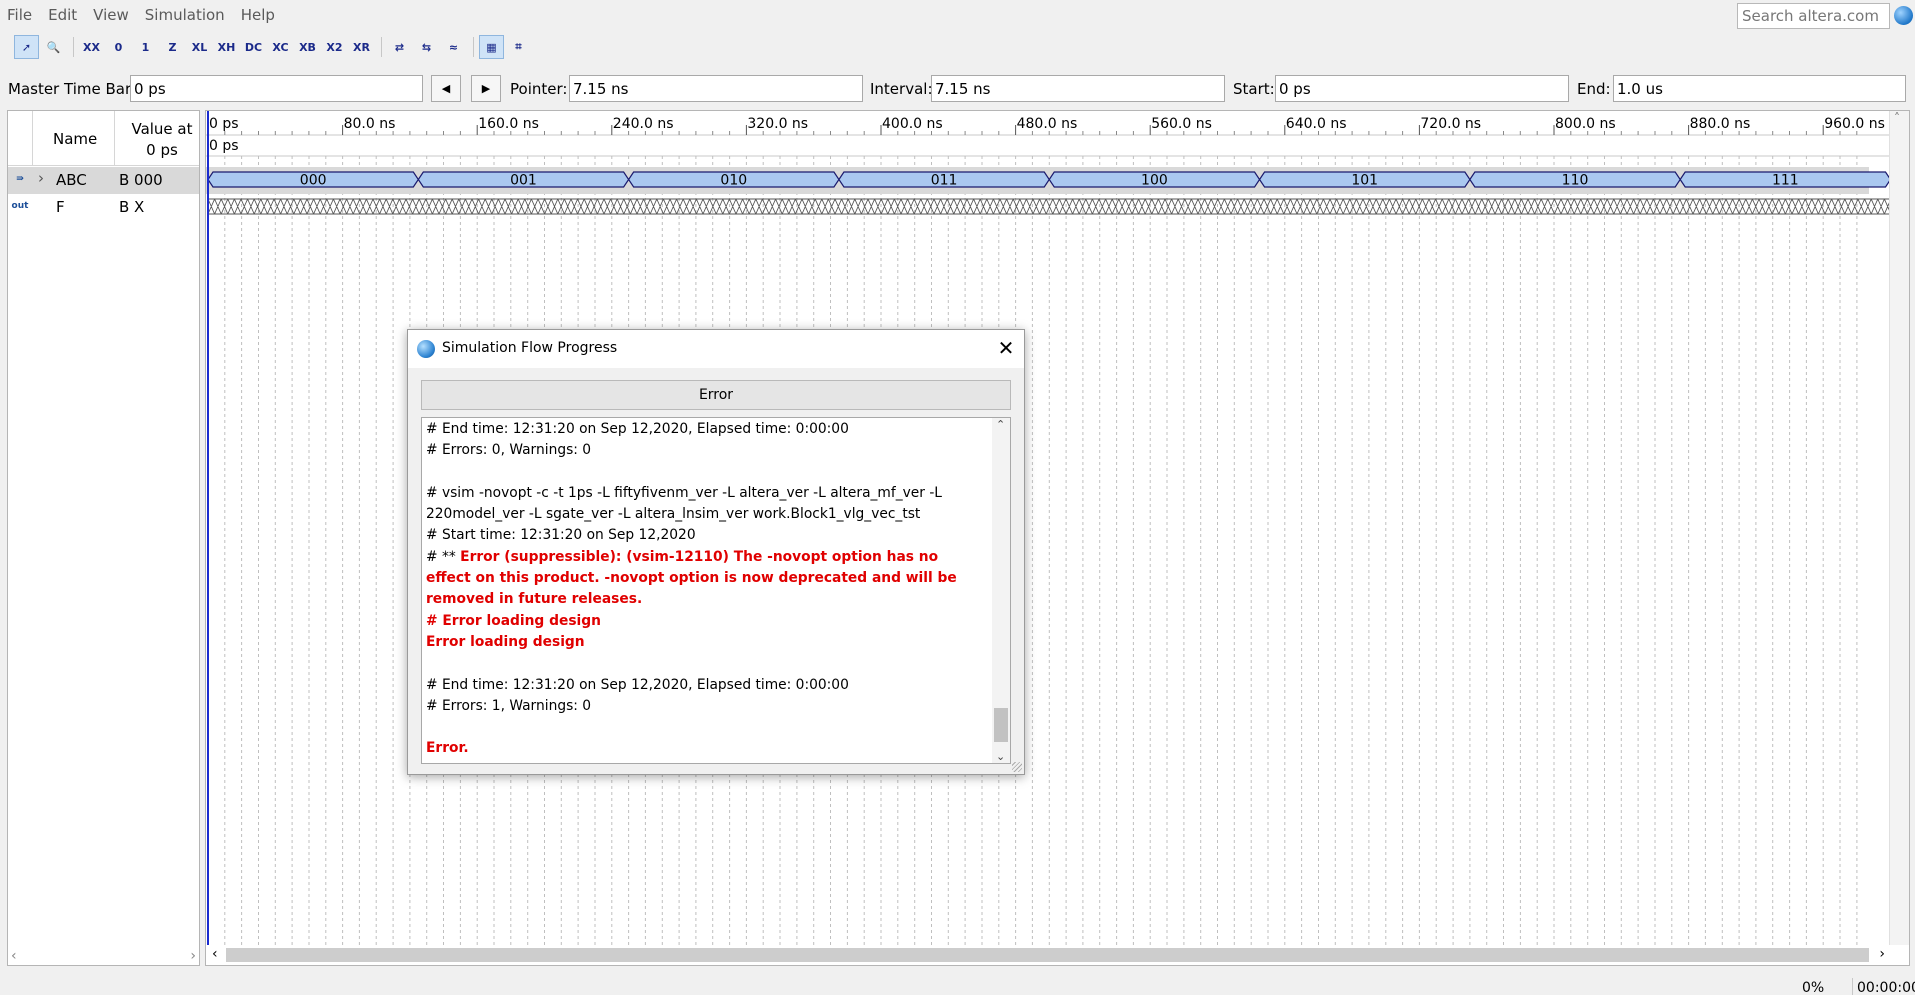 This screenshot has width=1915, height=995. I want to click on menu-file: File, so click(20, 15).